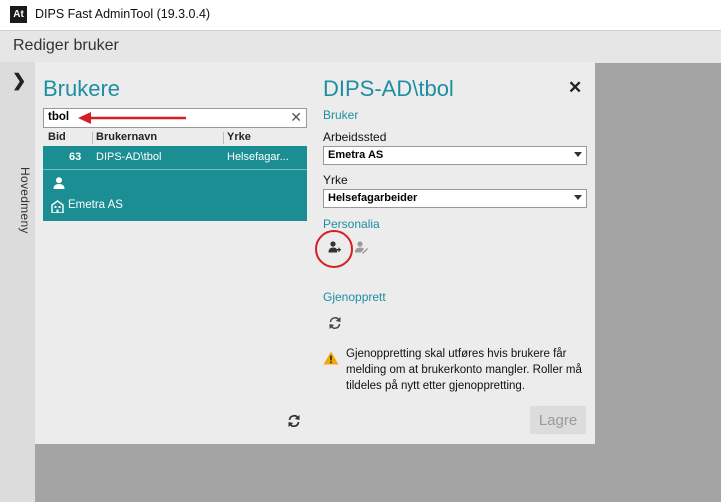 The height and width of the screenshot is (502, 721). Describe the element at coordinates (75, 157) in the screenshot. I see `row-bid: 63` at that location.